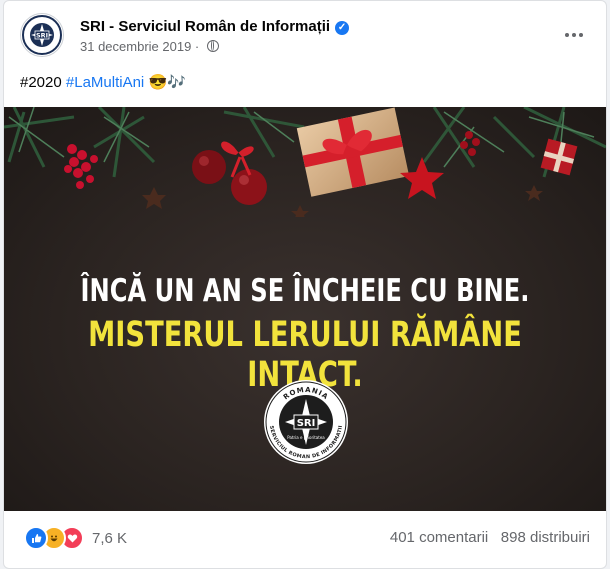 Image resolution: width=610 pixels, height=569 pixels. What do you see at coordinates (305, 291) in the screenshot?
I see `headline-line-1: ÎNCĂ UN AN SE ÎNCHEIE CU BINE.` at bounding box center [305, 291].